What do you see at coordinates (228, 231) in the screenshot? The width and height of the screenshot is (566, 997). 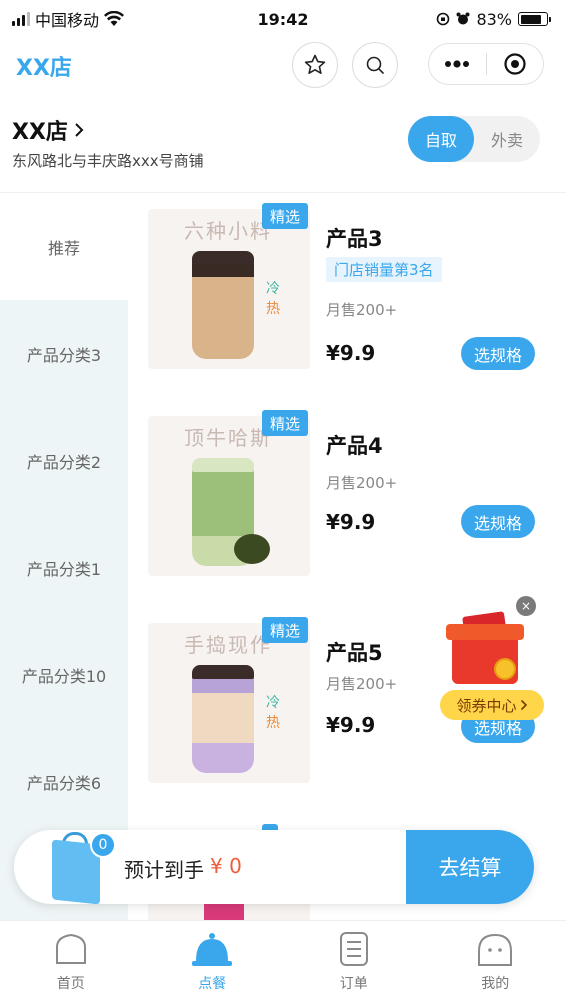 I see `image-caption: 六种小料` at bounding box center [228, 231].